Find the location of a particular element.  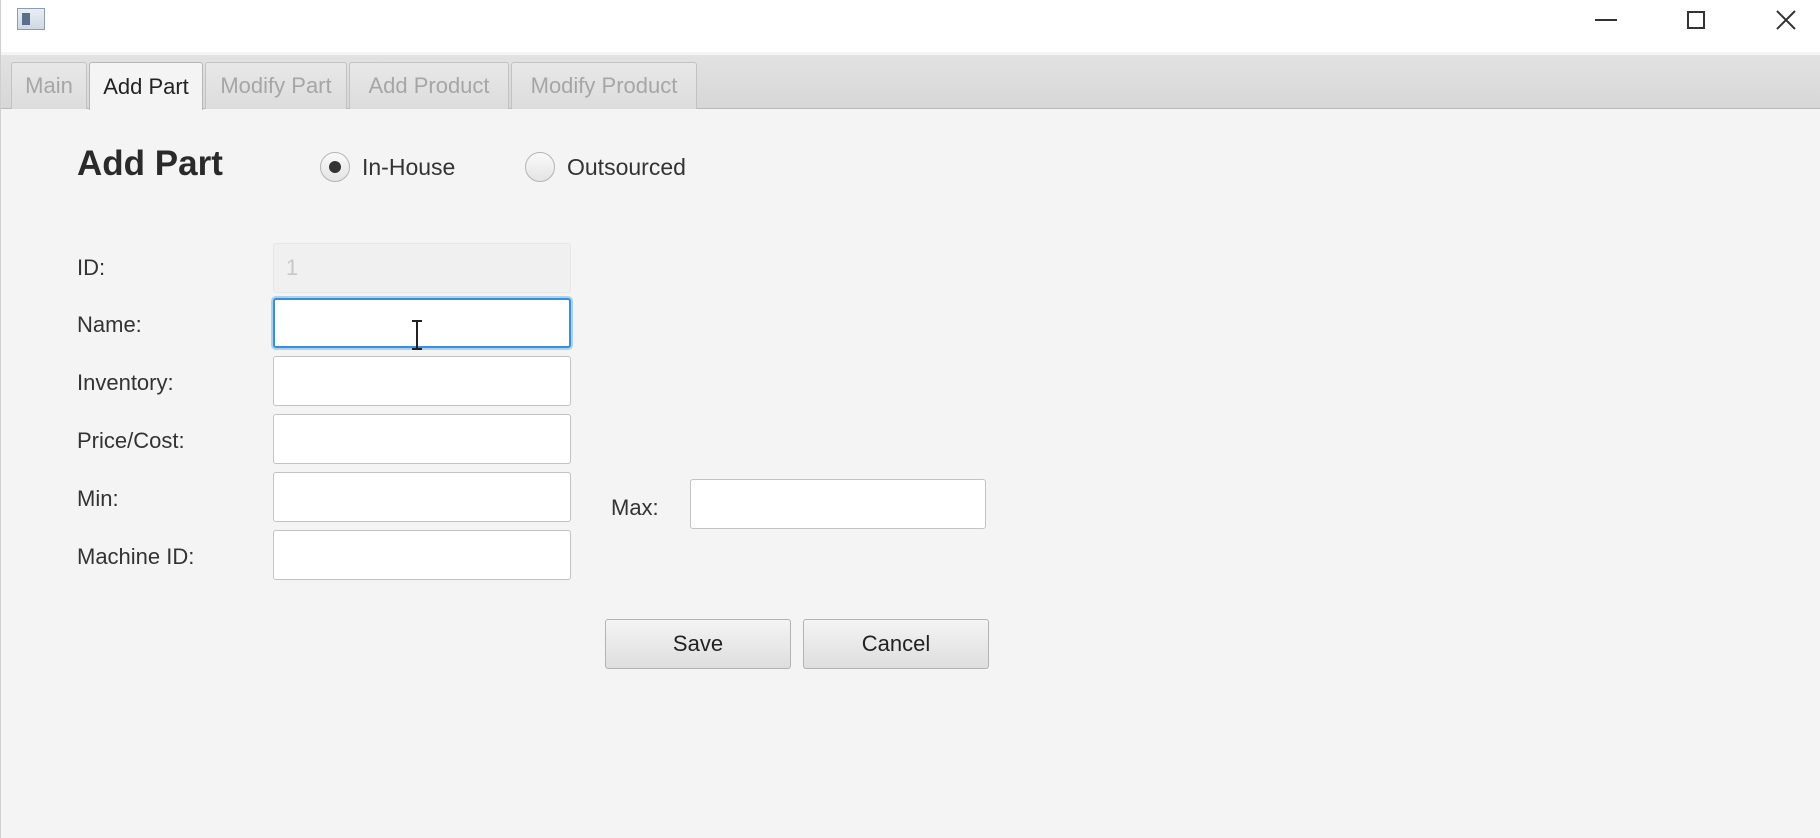

id-label: ID: is located at coordinates (91, 267).